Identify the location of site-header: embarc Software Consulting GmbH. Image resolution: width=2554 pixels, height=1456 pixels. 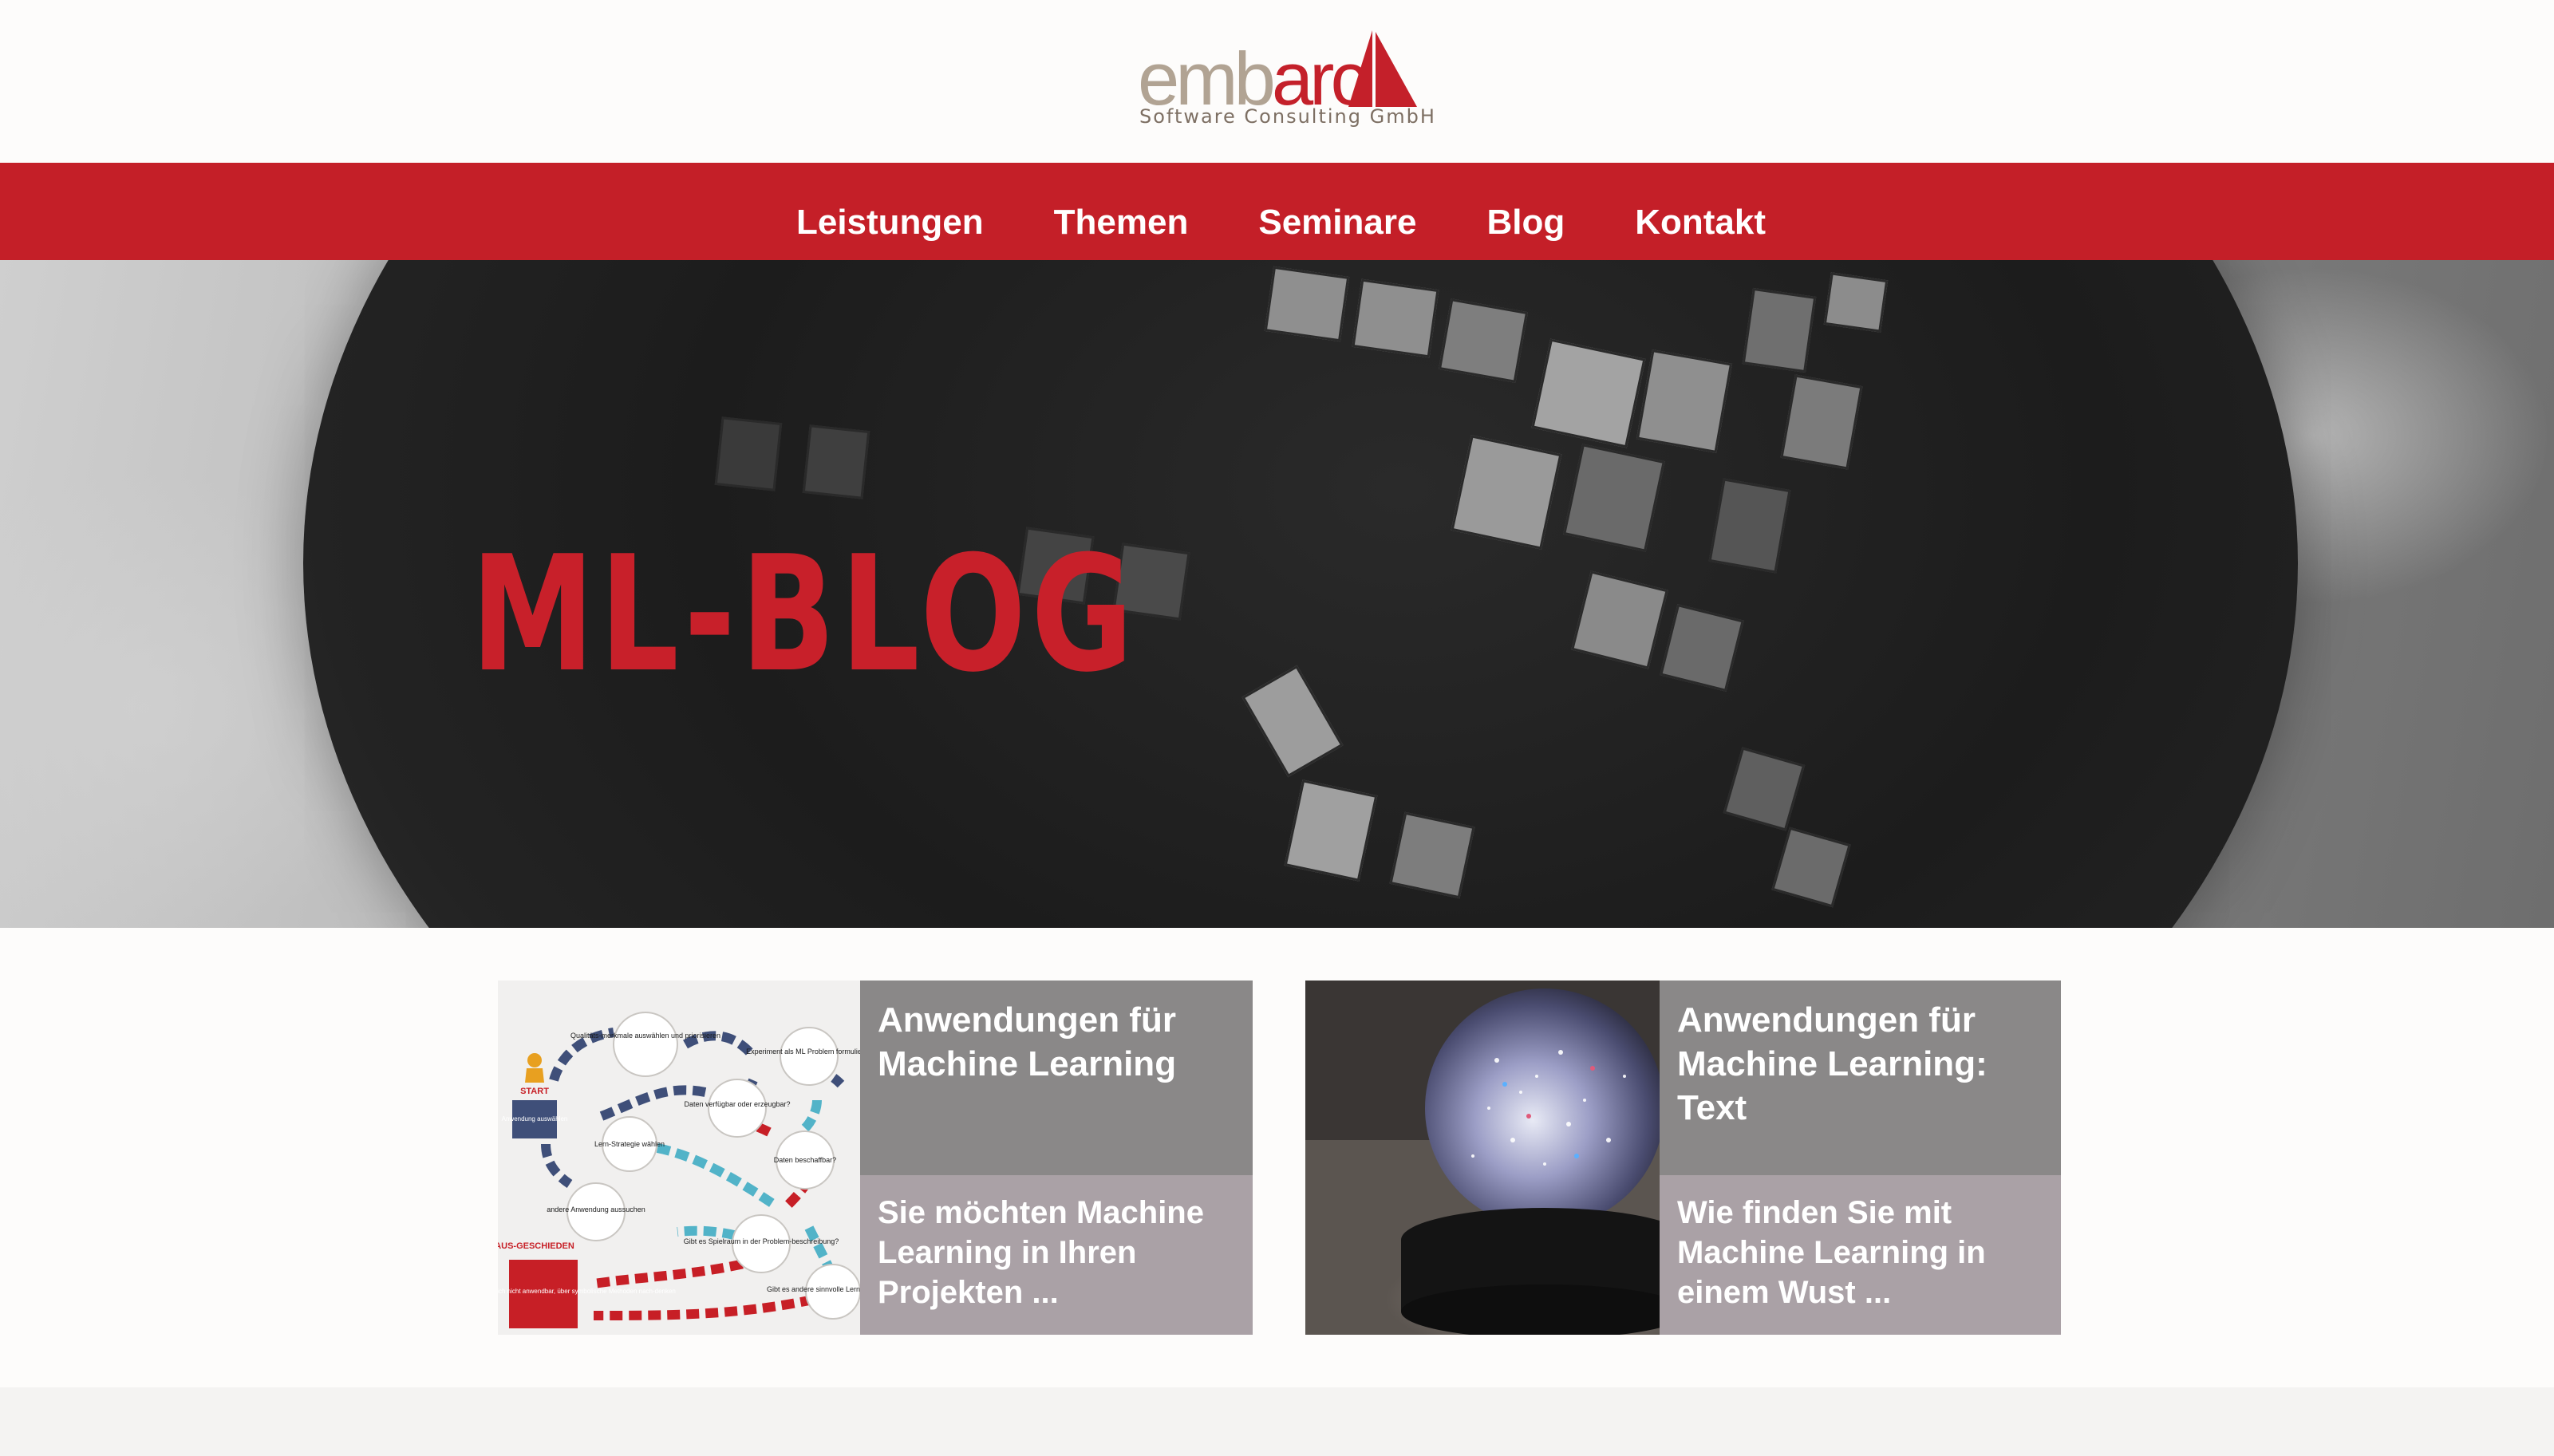
(1277, 81).